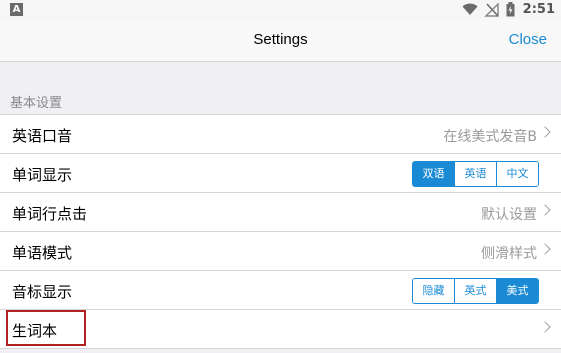 This screenshot has width=561, height=353. I want to click on row-single-language-mode: 单语模式 侧滑样式, so click(280, 251).